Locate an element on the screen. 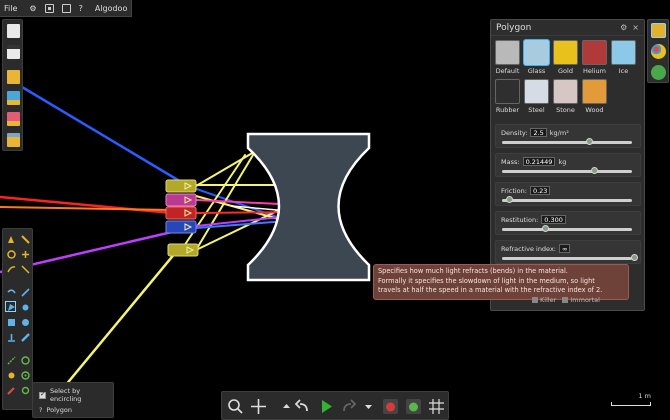  material-steel: Steel is located at coordinates (536, 96).